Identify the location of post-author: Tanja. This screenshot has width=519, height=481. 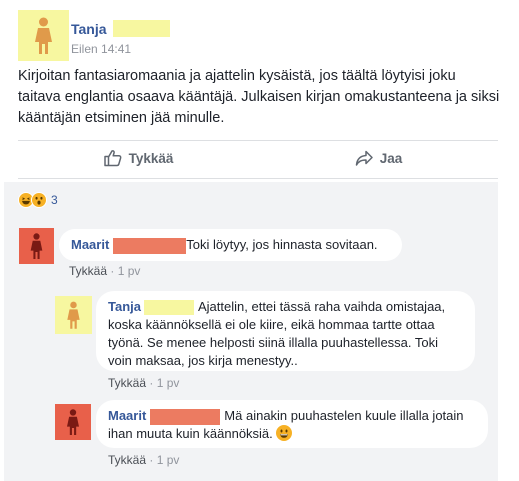
(120, 28).